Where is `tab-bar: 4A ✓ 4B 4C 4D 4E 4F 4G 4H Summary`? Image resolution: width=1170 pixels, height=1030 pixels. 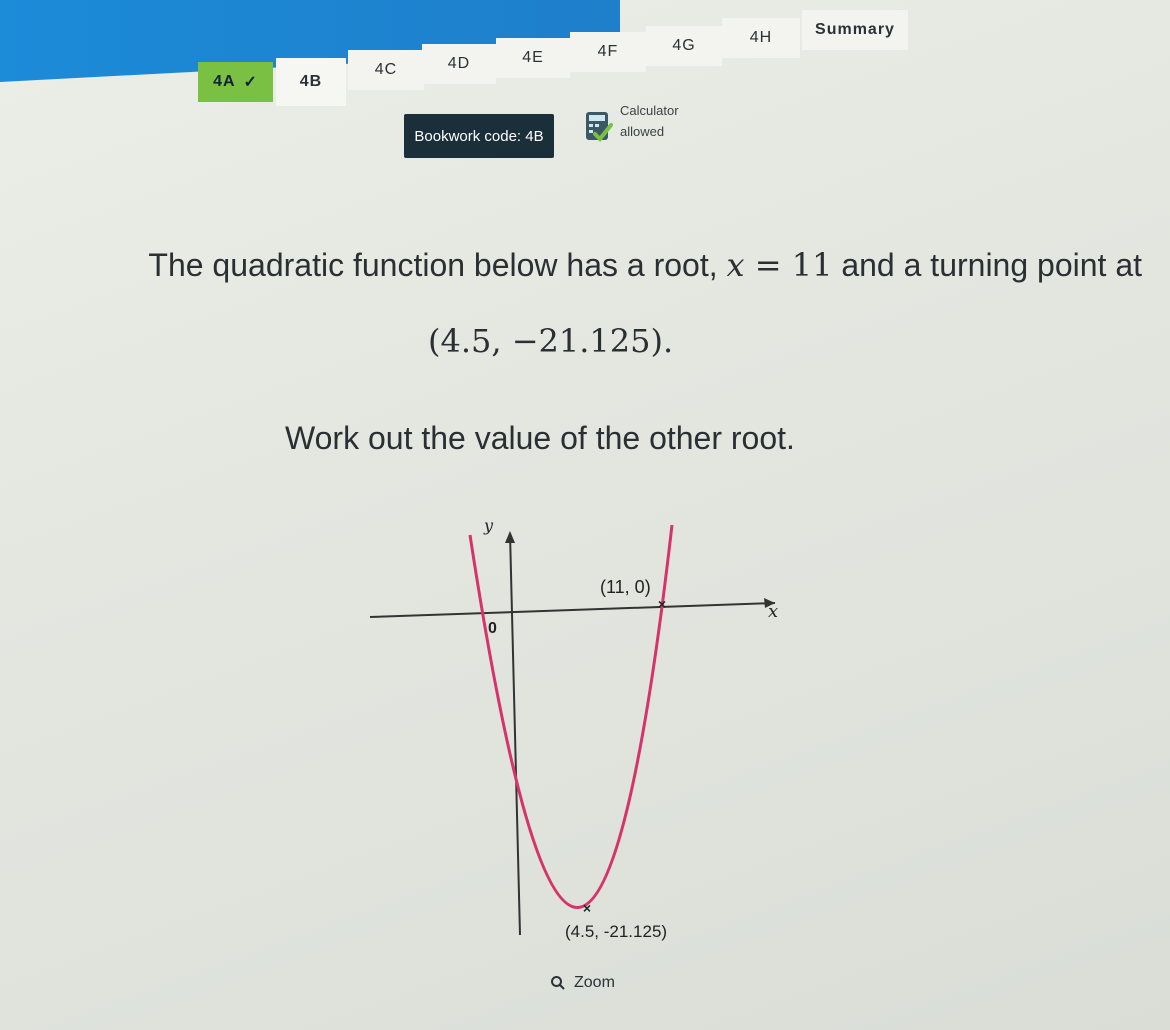
tab-bar: 4A ✓ 4B 4C 4D 4E 4F 4G 4H Summary is located at coordinates (563, 58).